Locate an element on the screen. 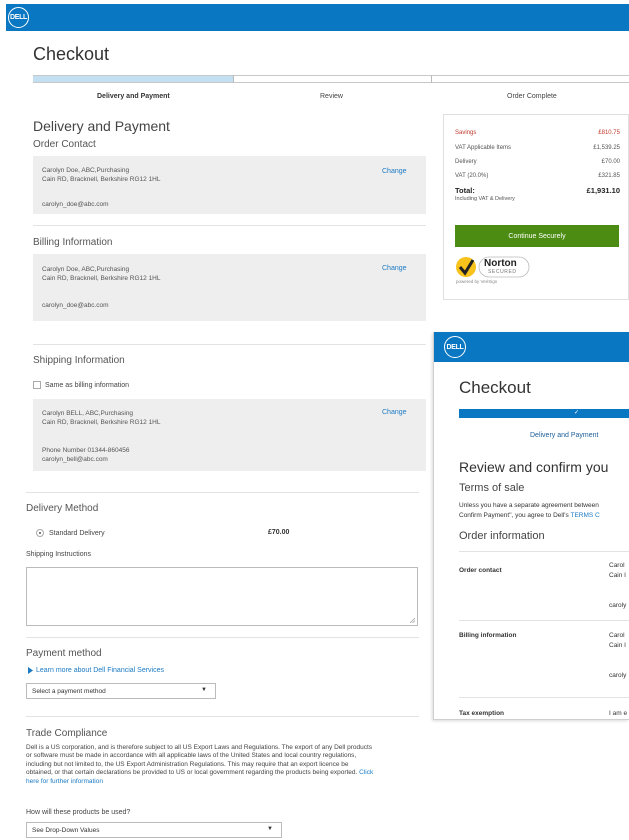 The width and height of the screenshot is (629, 840). vat-items-value: £1,539.25 is located at coordinates (606, 148).